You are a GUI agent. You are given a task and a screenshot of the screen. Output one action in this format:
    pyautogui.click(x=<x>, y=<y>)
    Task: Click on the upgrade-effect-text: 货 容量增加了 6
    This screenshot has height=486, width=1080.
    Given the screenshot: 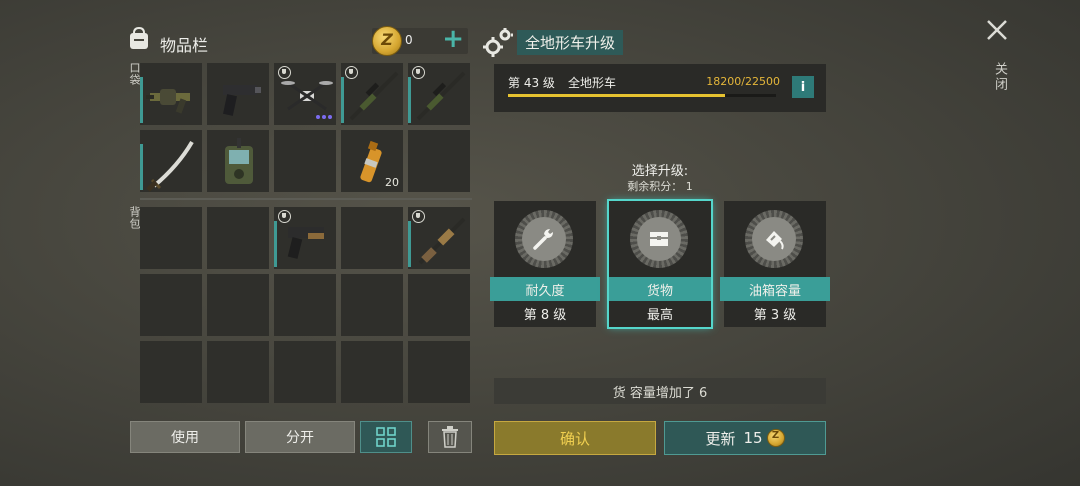 What is the action you would take?
    pyautogui.click(x=660, y=391)
    